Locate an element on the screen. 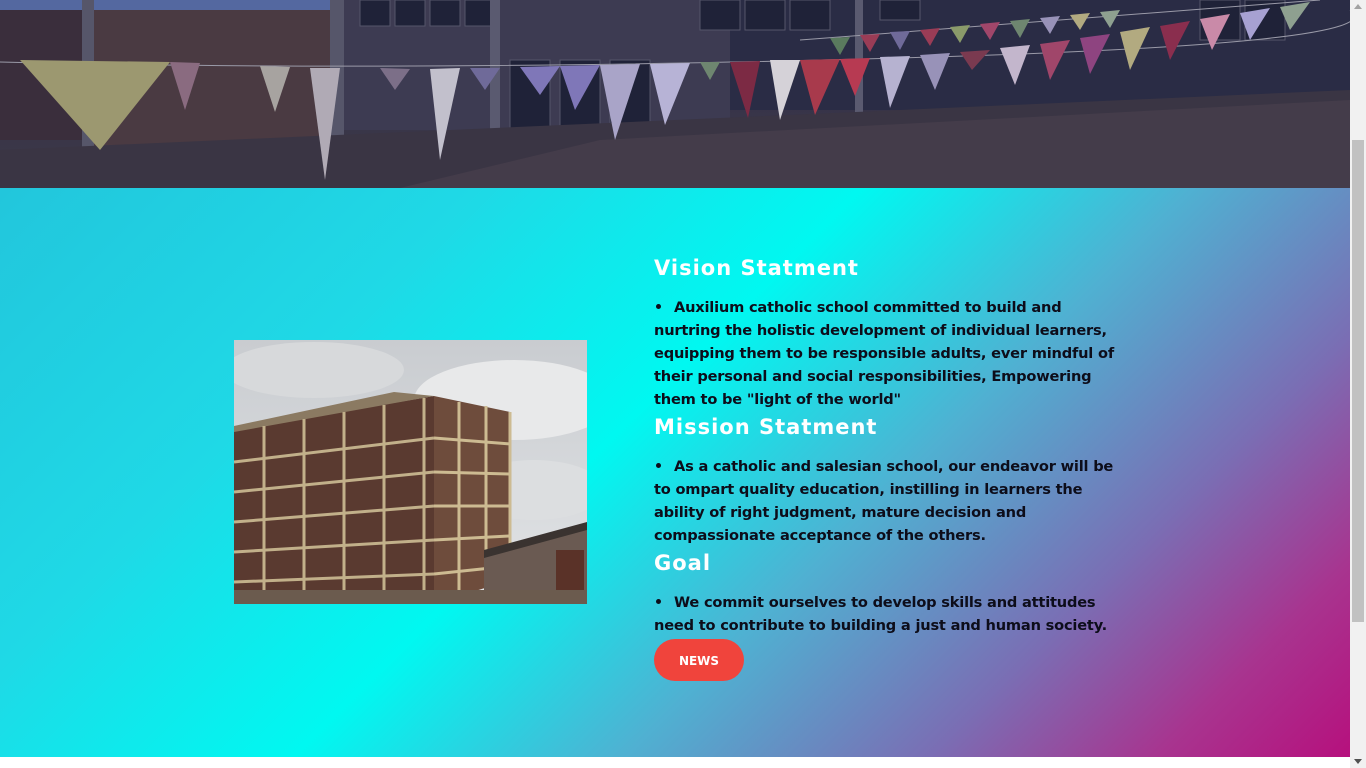 This screenshot has height=768, width=1366. scroll-up-arrow-icon is located at coordinates (1358, 6).